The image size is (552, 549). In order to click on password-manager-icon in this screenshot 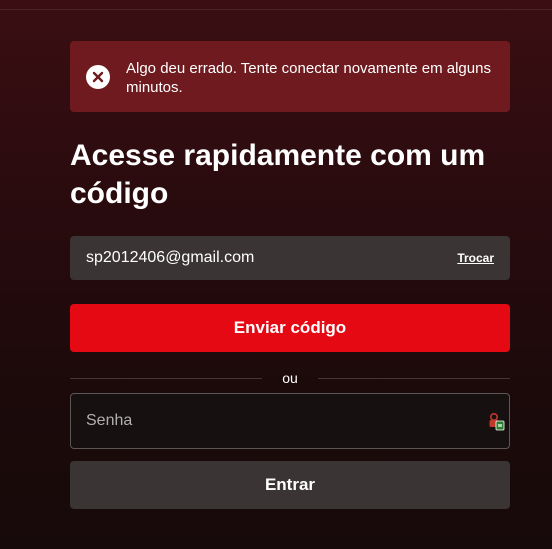, I will do `click(497, 421)`.